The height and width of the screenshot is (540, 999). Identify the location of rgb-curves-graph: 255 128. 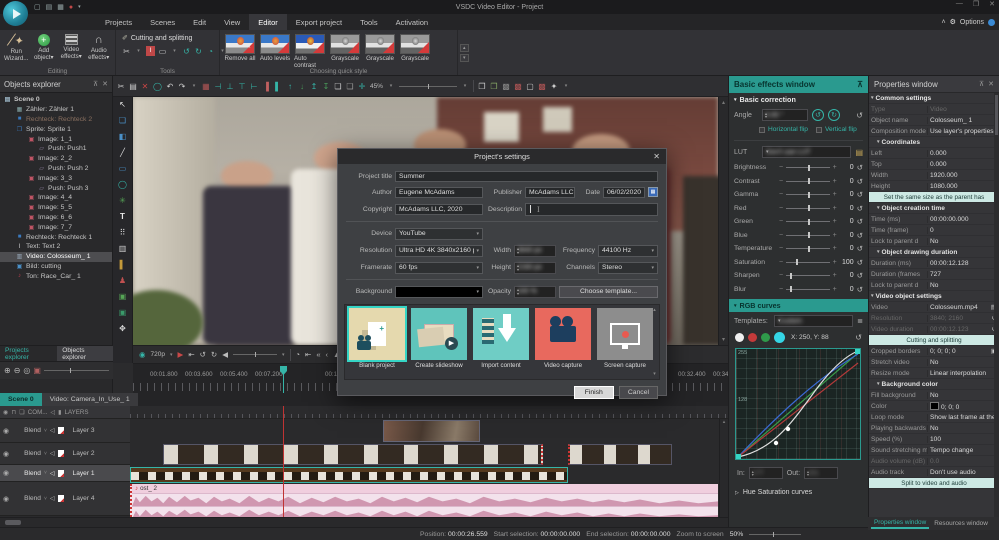
(798, 404).